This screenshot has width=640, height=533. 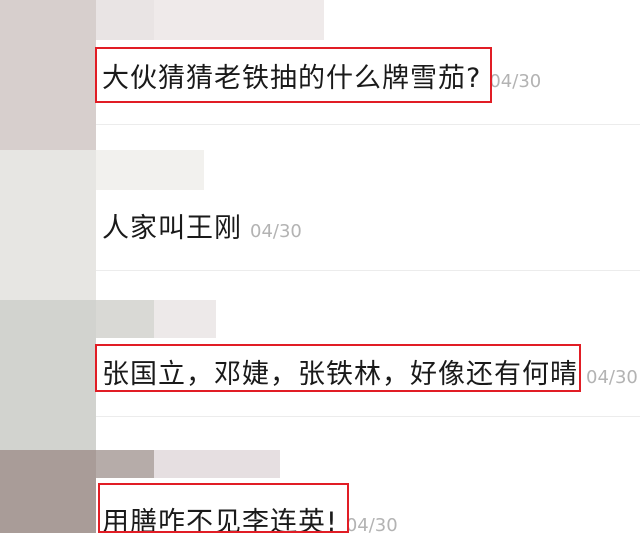 I want to click on comment-text: 人家叫王刚, so click(x=172, y=228).